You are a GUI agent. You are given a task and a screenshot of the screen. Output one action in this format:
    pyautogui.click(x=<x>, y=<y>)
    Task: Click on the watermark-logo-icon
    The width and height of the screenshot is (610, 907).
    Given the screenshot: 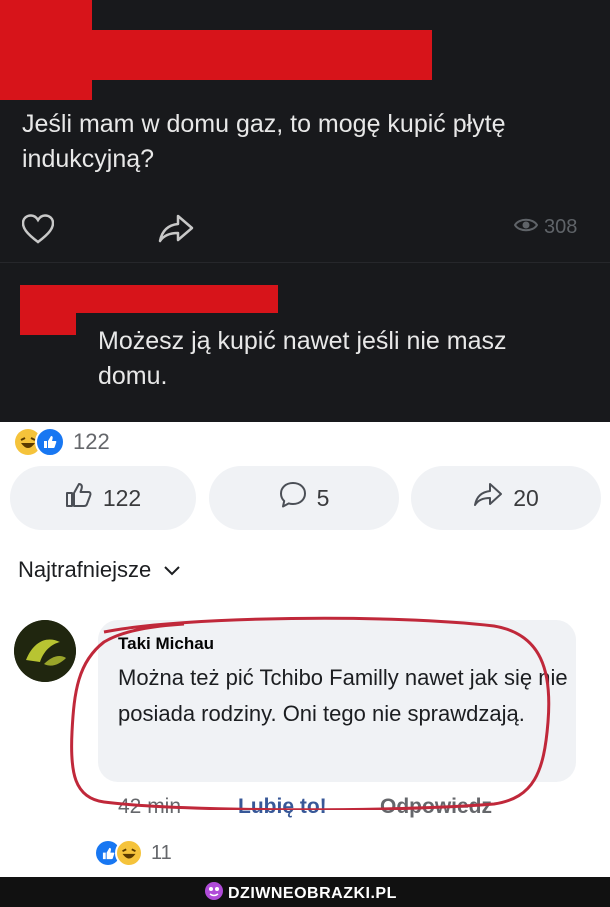 What is the action you would take?
    pyautogui.click(x=214, y=893)
    